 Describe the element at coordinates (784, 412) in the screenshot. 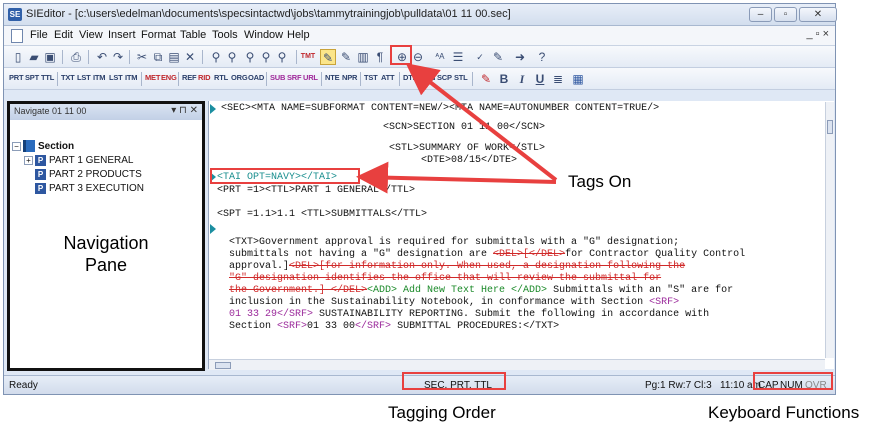

I see `keyboard-functions-callout: Keyboard Functions` at that location.